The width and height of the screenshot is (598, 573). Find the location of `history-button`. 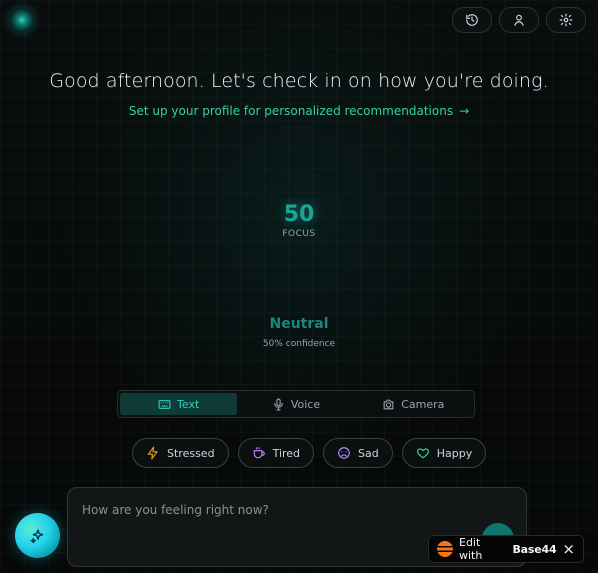

history-button is located at coordinates (472, 20).